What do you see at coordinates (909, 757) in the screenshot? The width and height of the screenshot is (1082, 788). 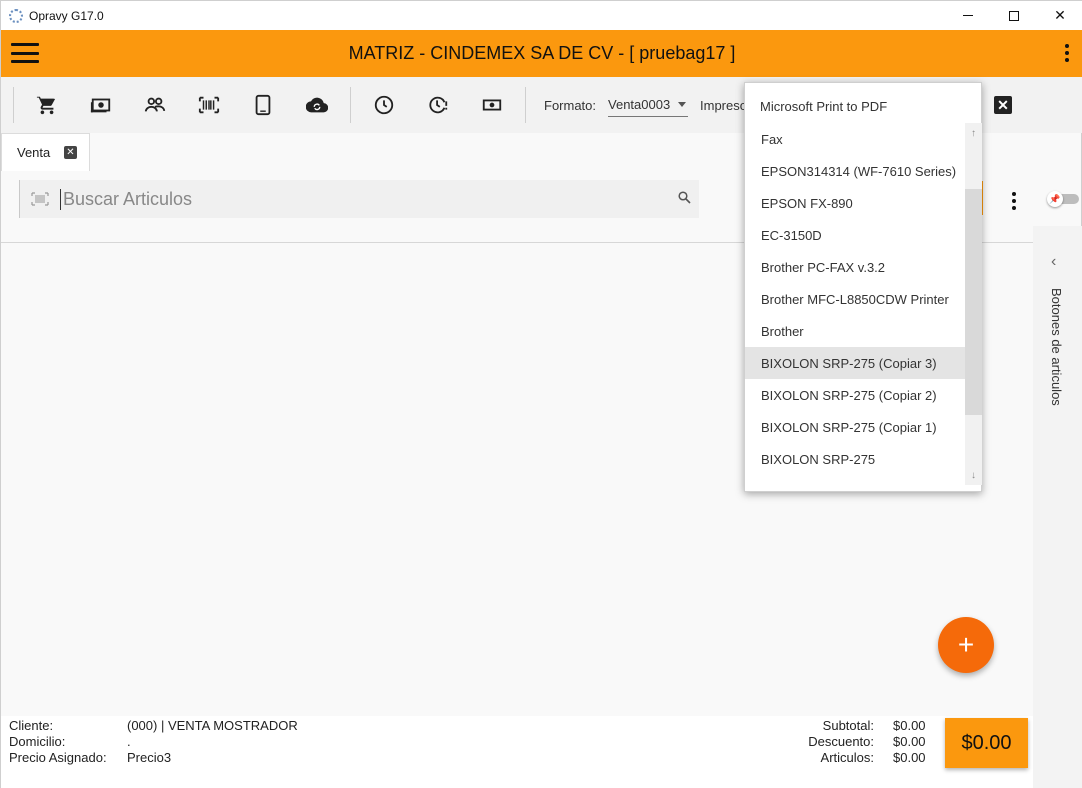 I see `articulos-value: $0.00` at bounding box center [909, 757].